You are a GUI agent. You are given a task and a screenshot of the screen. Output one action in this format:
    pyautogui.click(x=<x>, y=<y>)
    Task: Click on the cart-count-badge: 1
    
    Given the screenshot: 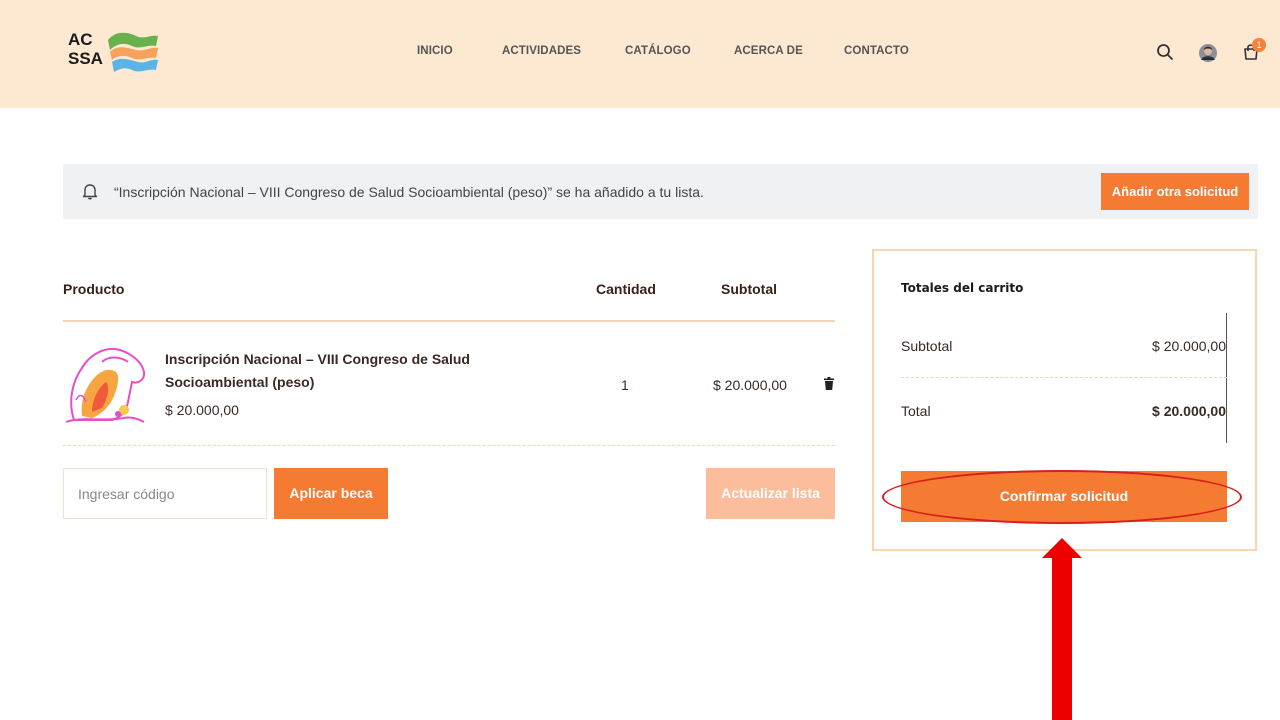 What is the action you would take?
    pyautogui.click(x=1259, y=45)
    